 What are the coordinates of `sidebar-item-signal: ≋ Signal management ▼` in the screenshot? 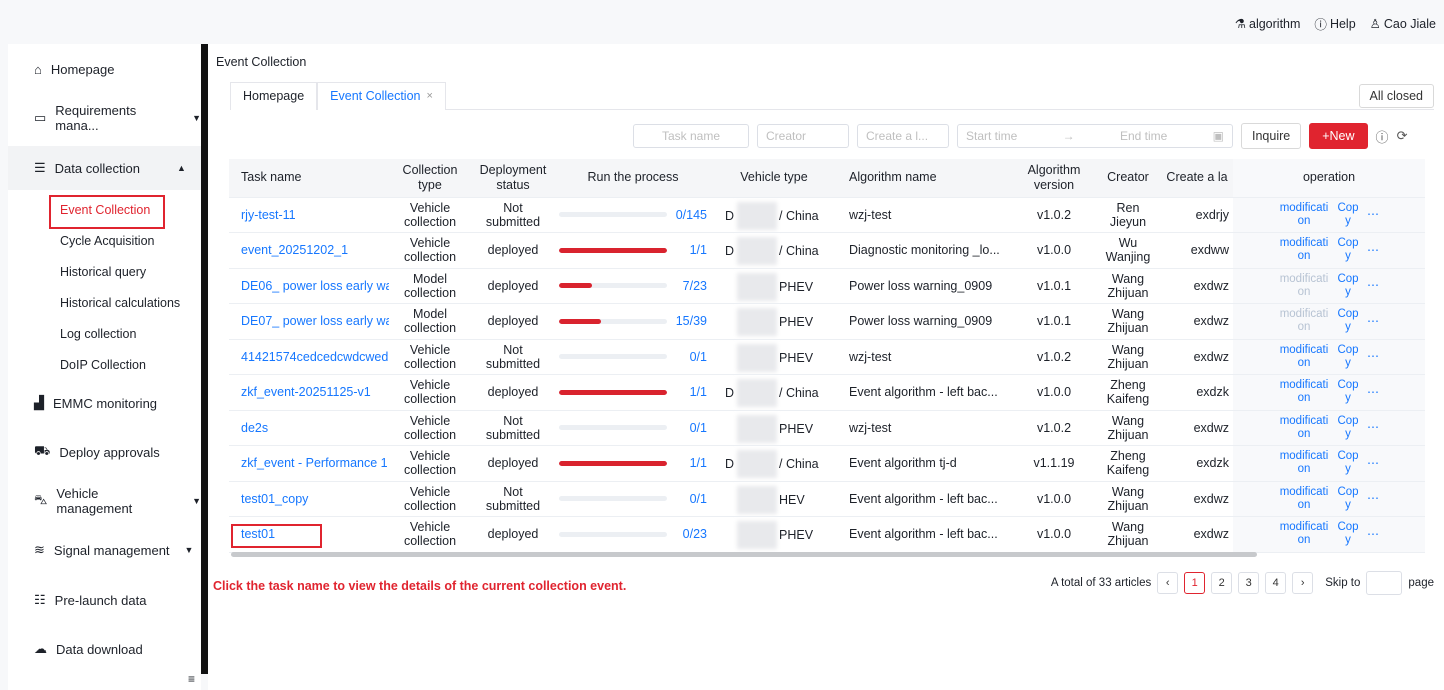 It's located at (104, 550).